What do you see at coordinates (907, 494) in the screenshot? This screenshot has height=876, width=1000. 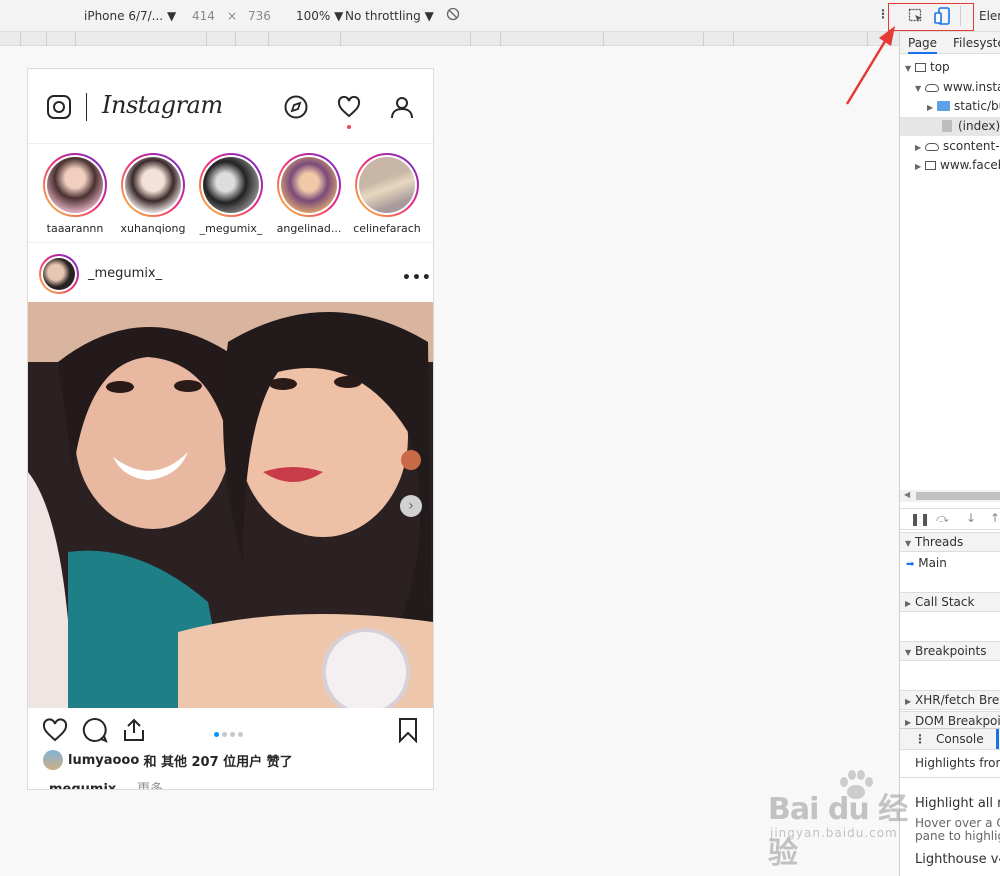 I see `scroll-left-icon: ◀` at bounding box center [907, 494].